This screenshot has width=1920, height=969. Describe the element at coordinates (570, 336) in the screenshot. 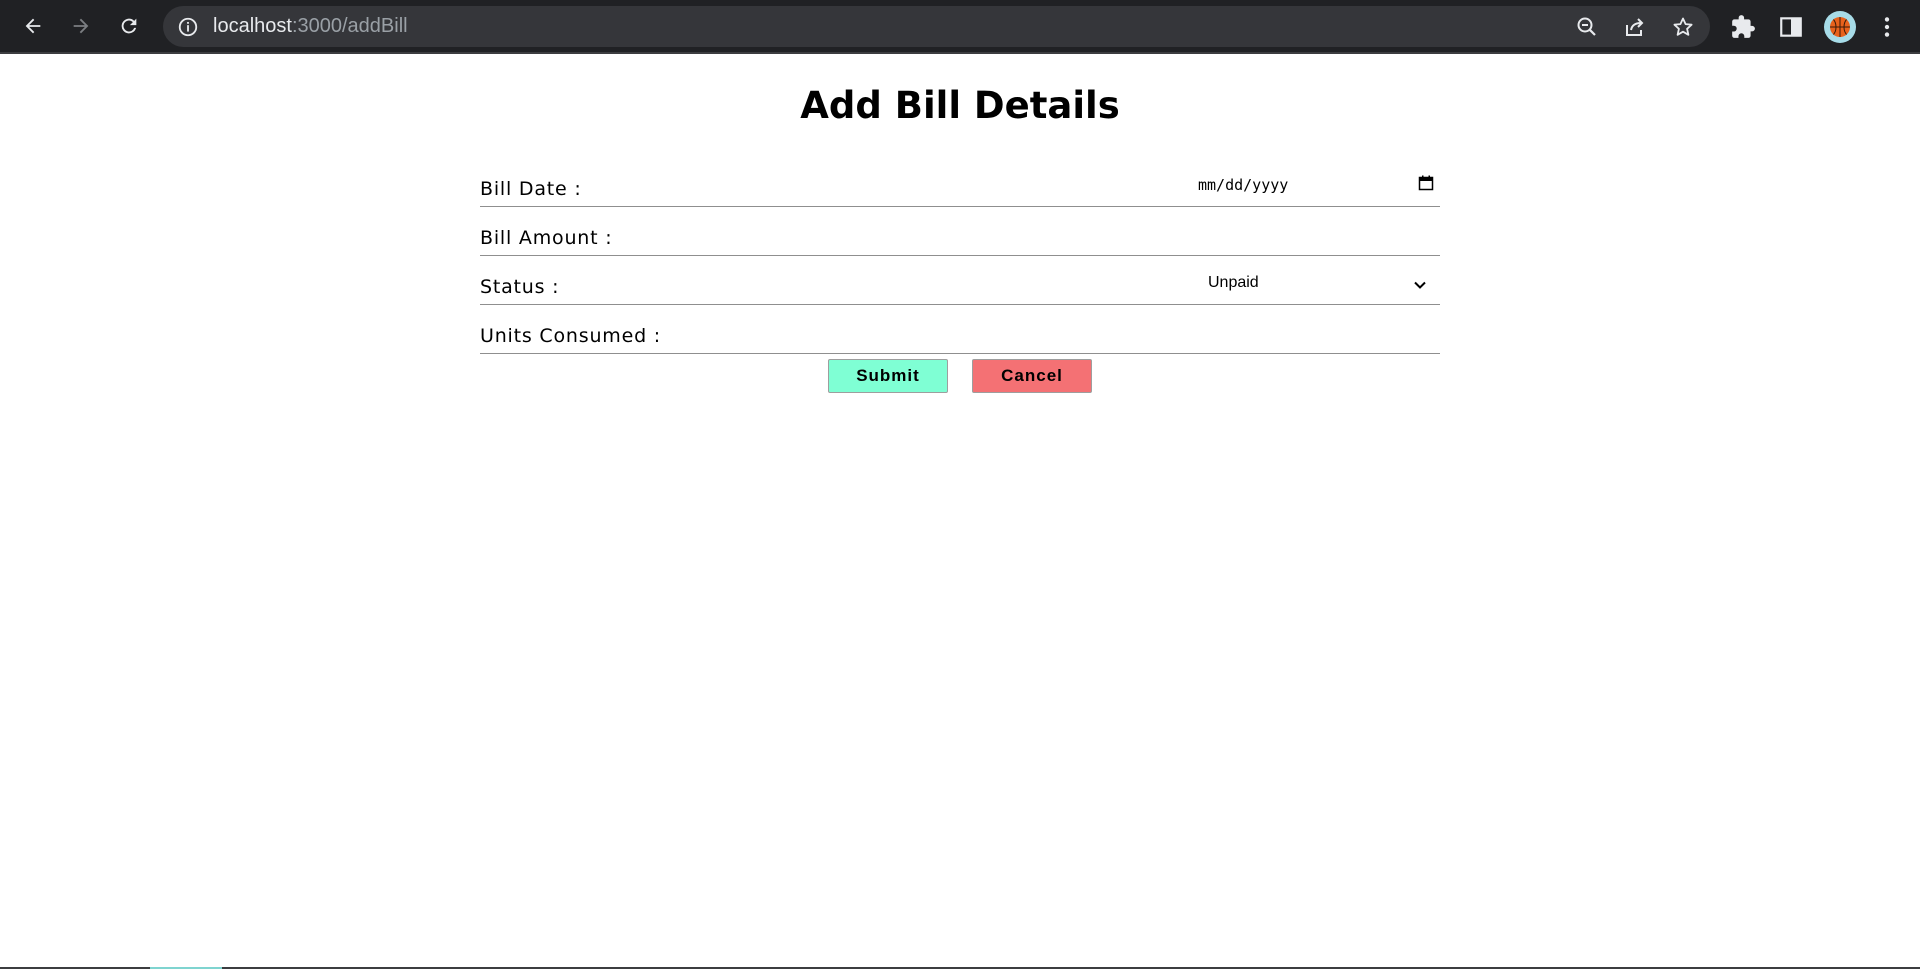

I see `units-consumed-label: Units Consumed :` at that location.